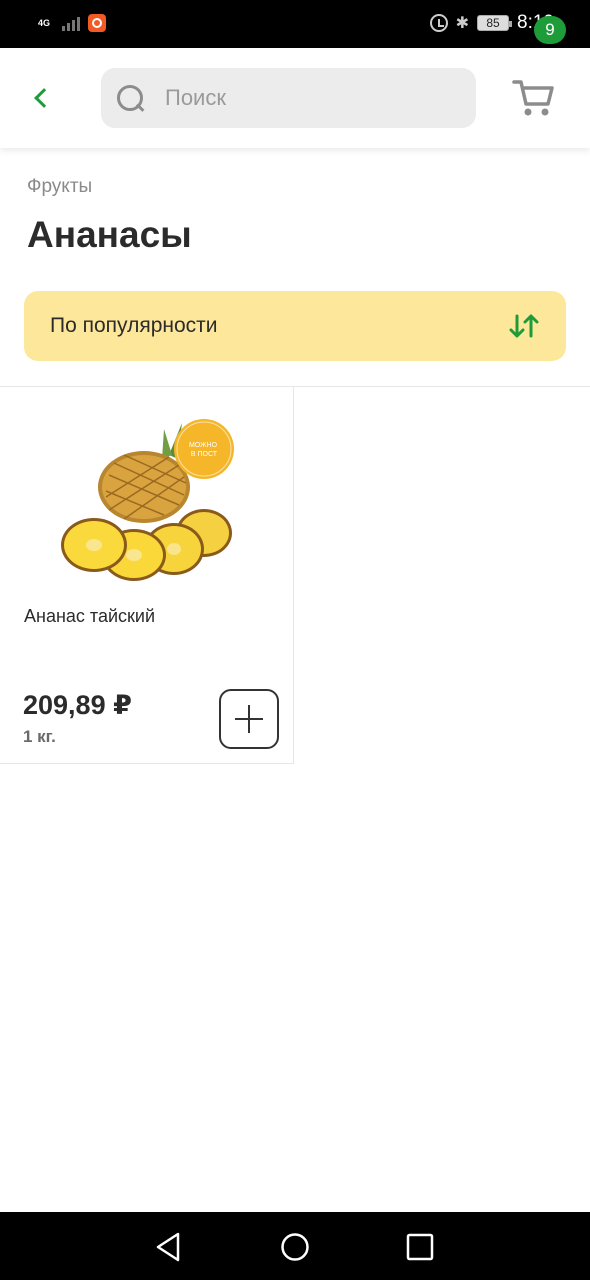 This screenshot has width=590, height=1280. Describe the element at coordinates (420, 1247) in the screenshot. I see `nav-recents-icon` at that location.